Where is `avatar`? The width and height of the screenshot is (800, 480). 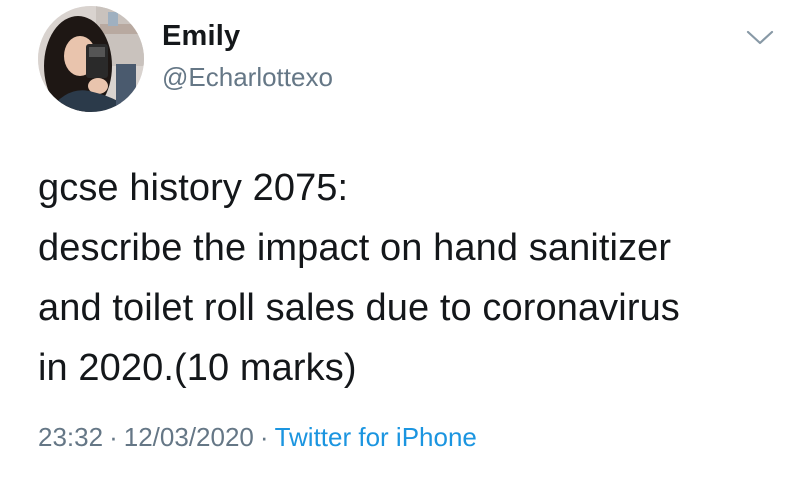
avatar is located at coordinates (91, 59).